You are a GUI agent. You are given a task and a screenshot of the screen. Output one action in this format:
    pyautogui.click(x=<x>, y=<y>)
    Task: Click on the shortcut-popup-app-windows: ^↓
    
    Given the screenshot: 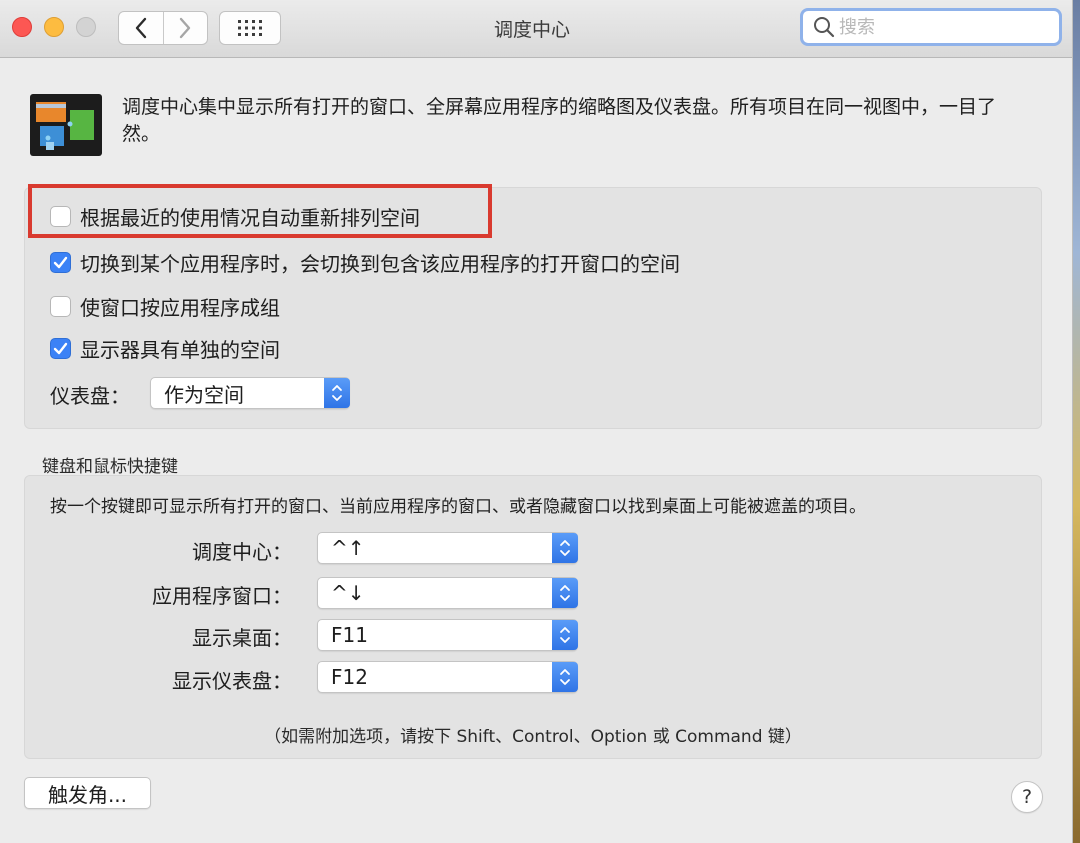 What is the action you would take?
    pyautogui.click(x=447, y=593)
    